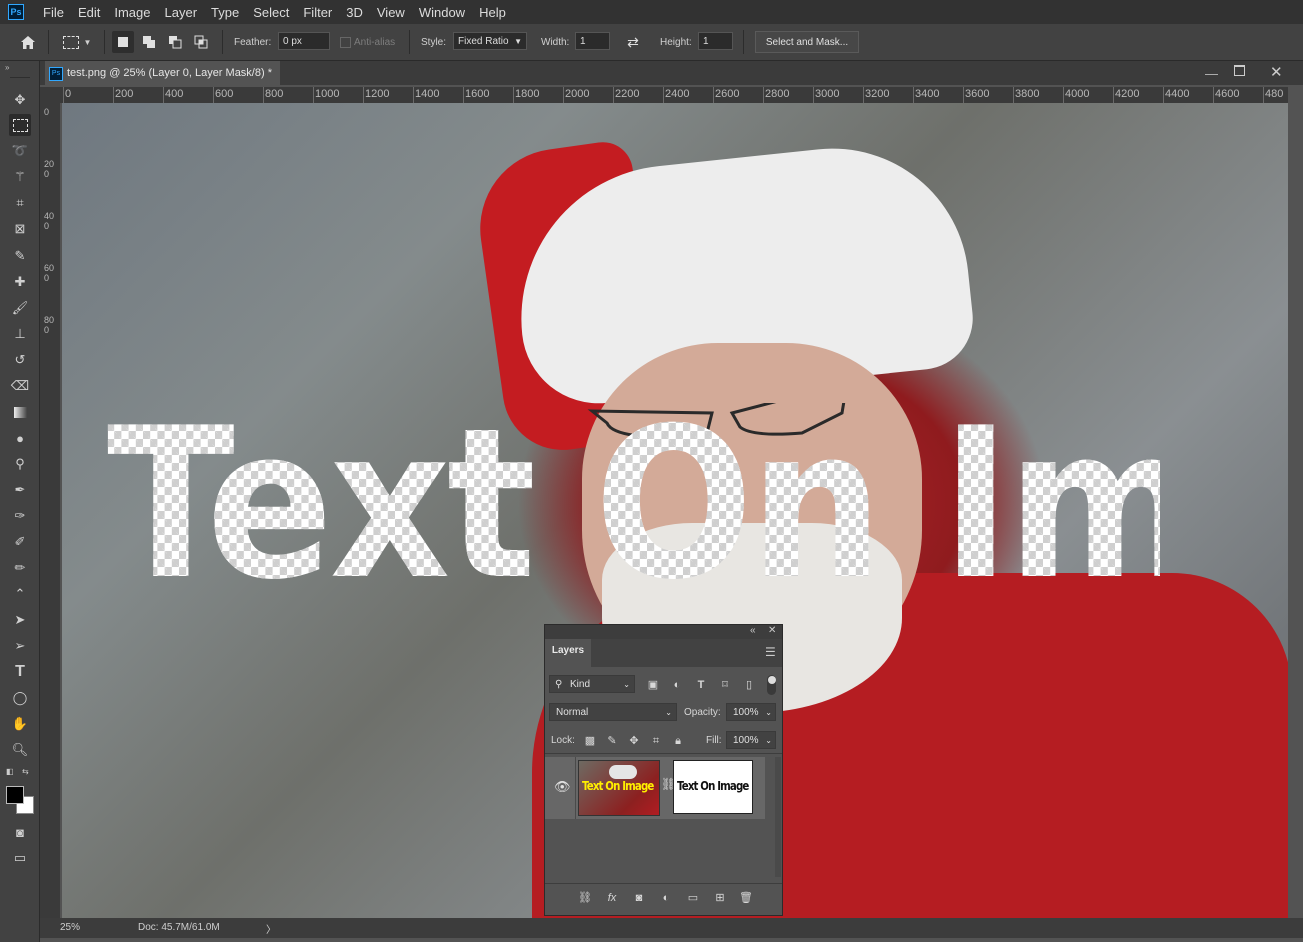  Describe the element at coordinates (746, 898) in the screenshot. I see `delete-layer-icon: 🗑︎` at that location.